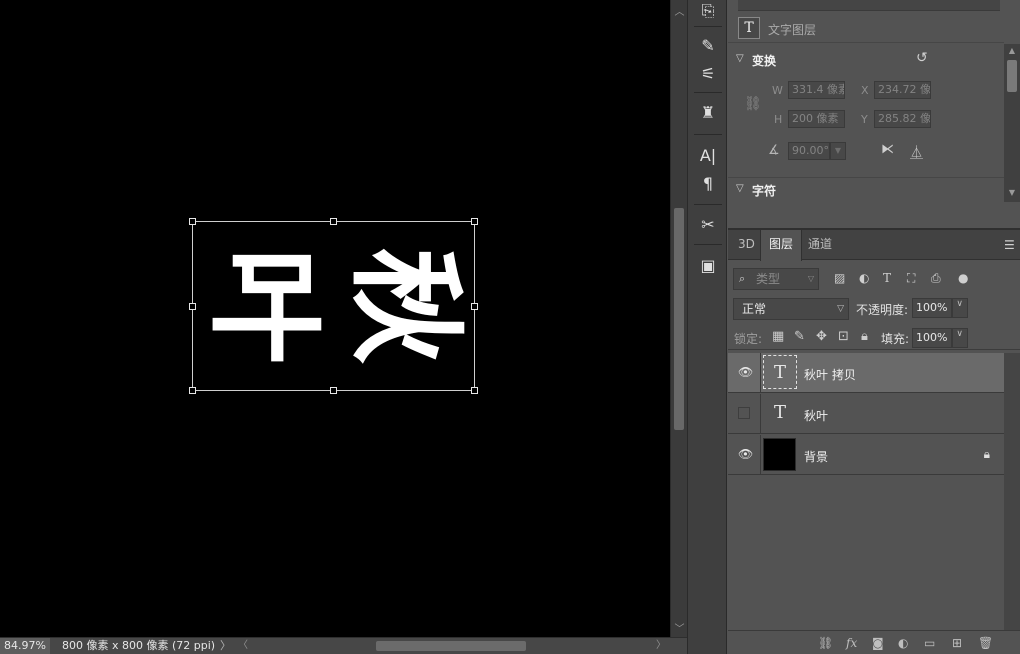  I want to click on tab-3d: 3D, so click(746, 245).